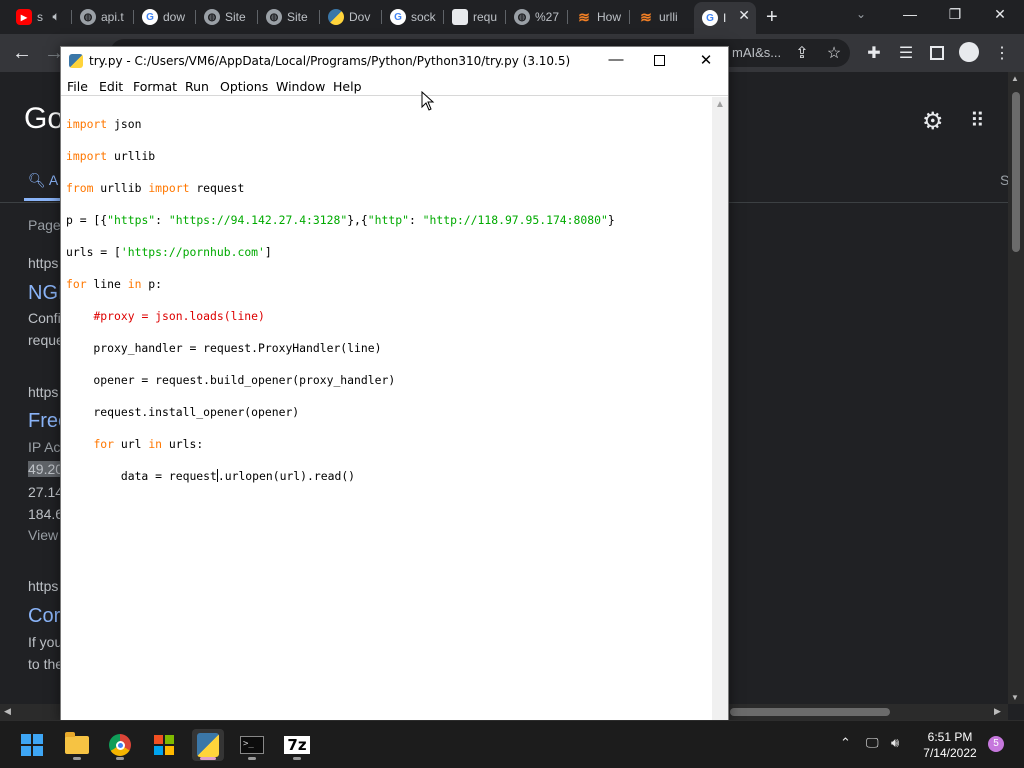 This screenshot has width=1024, height=768. Describe the element at coordinates (906, 53) in the screenshot. I see `reading-list-icon: ☰` at that location.